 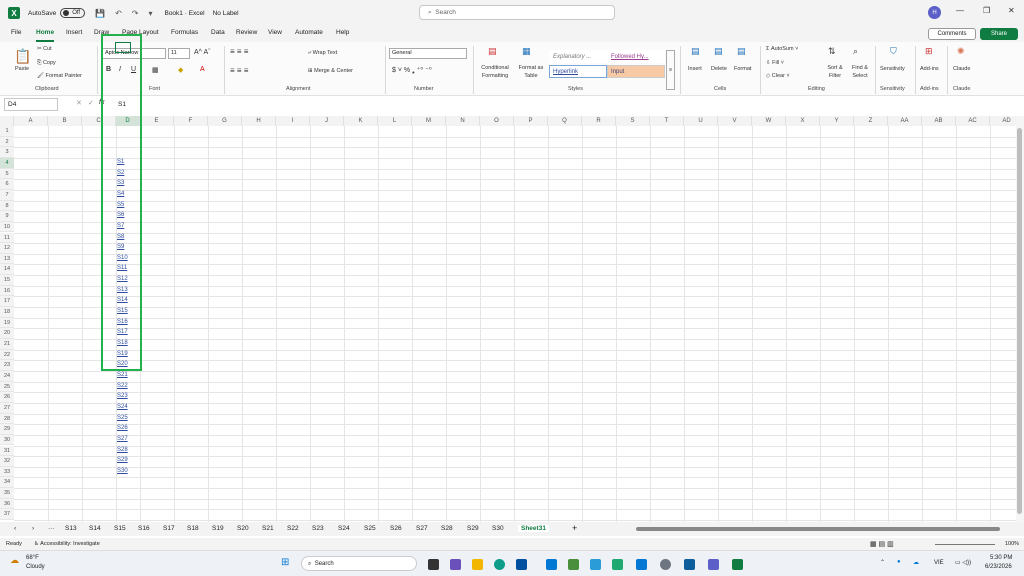 What do you see at coordinates (7, 344) in the screenshot?
I see `row-header: 21` at bounding box center [7, 344].